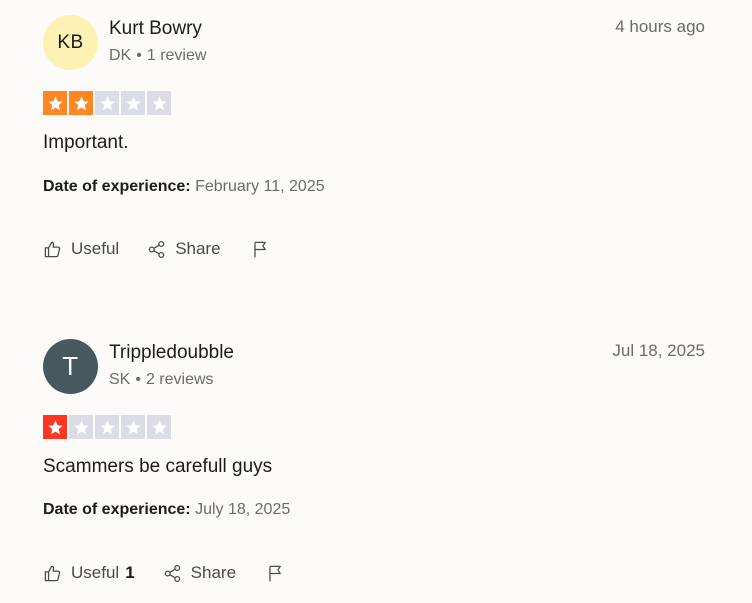  What do you see at coordinates (120, 379) in the screenshot?
I see `reviewer-country: SK` at bounding box center [120, 379].